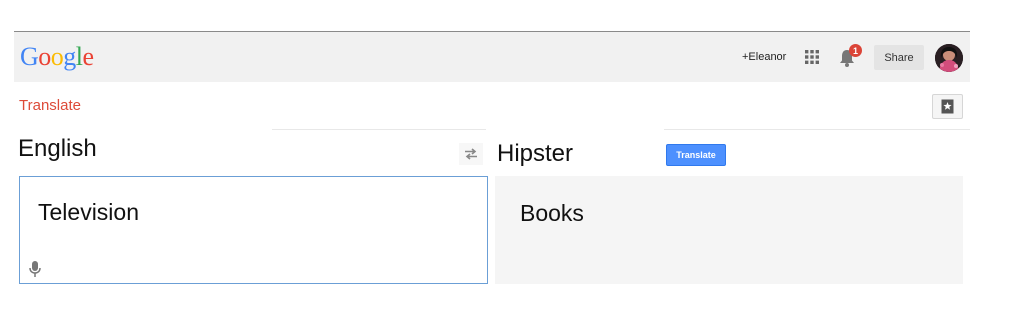  I want to click on logo-letter: e, so click(88, 56).